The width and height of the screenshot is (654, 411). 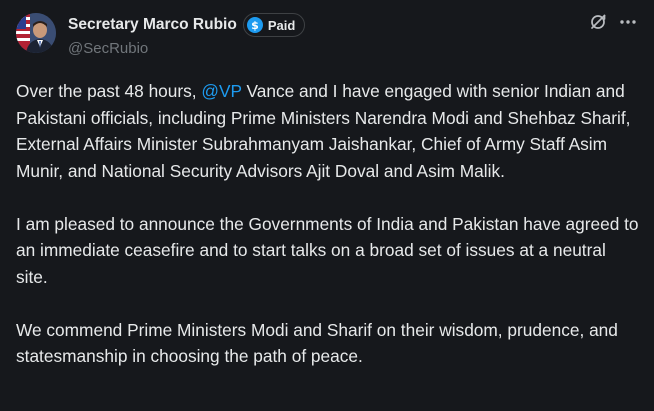 I want to click on user-handle: @SecRubio, so click(x=186, y=48).